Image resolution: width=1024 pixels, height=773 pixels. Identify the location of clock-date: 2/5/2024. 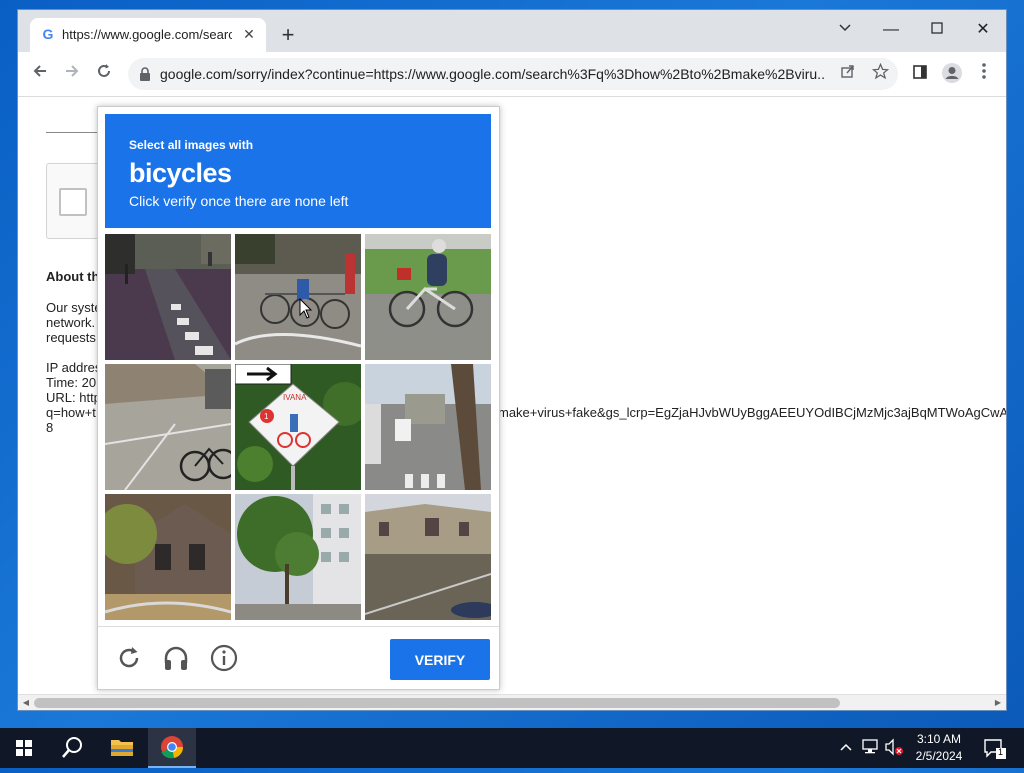
(939, 756).